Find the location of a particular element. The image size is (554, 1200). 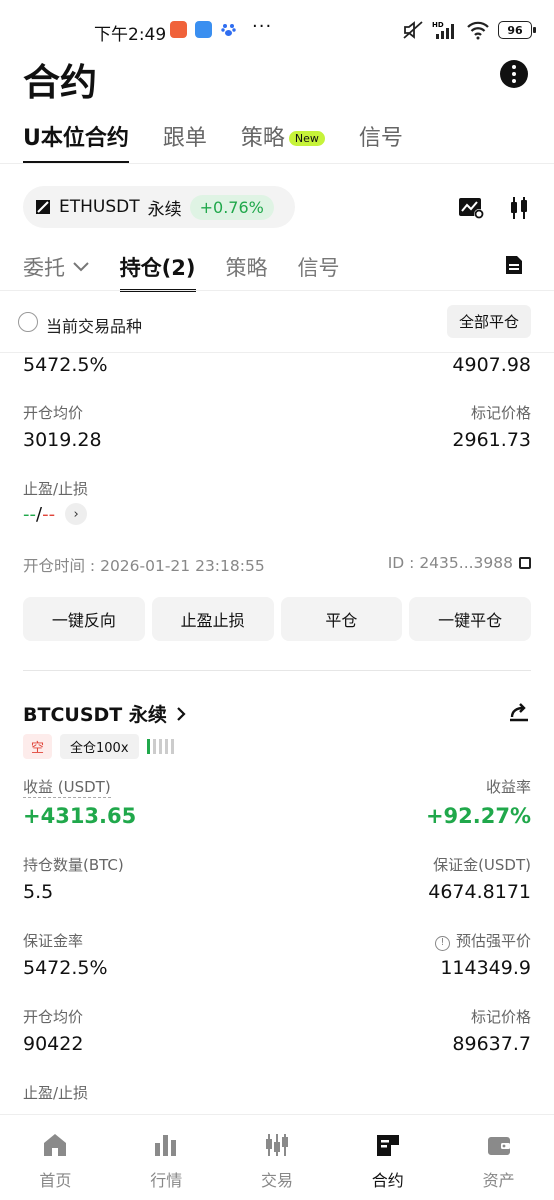

nav-futures: 合约 is located at coordinates (387, 1157).